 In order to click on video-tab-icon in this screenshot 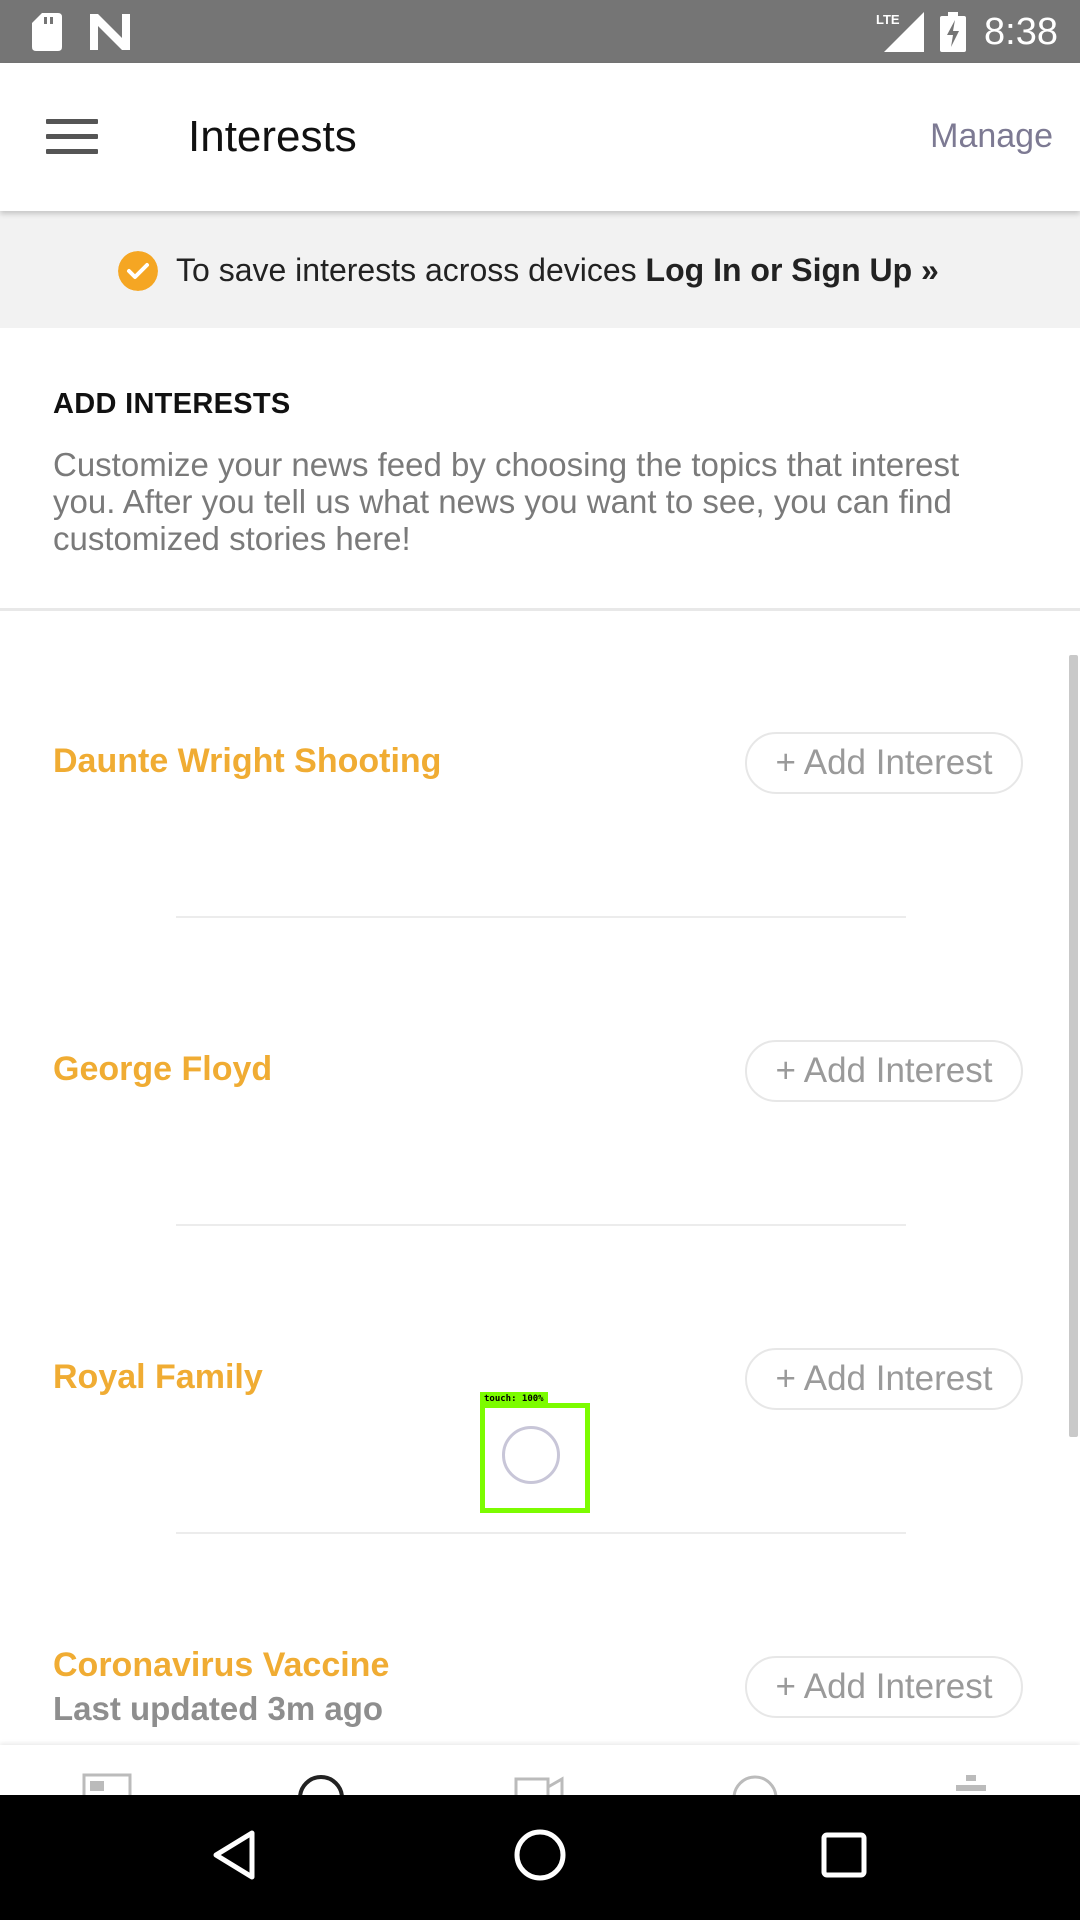, I will do `click(539, 1784)`.